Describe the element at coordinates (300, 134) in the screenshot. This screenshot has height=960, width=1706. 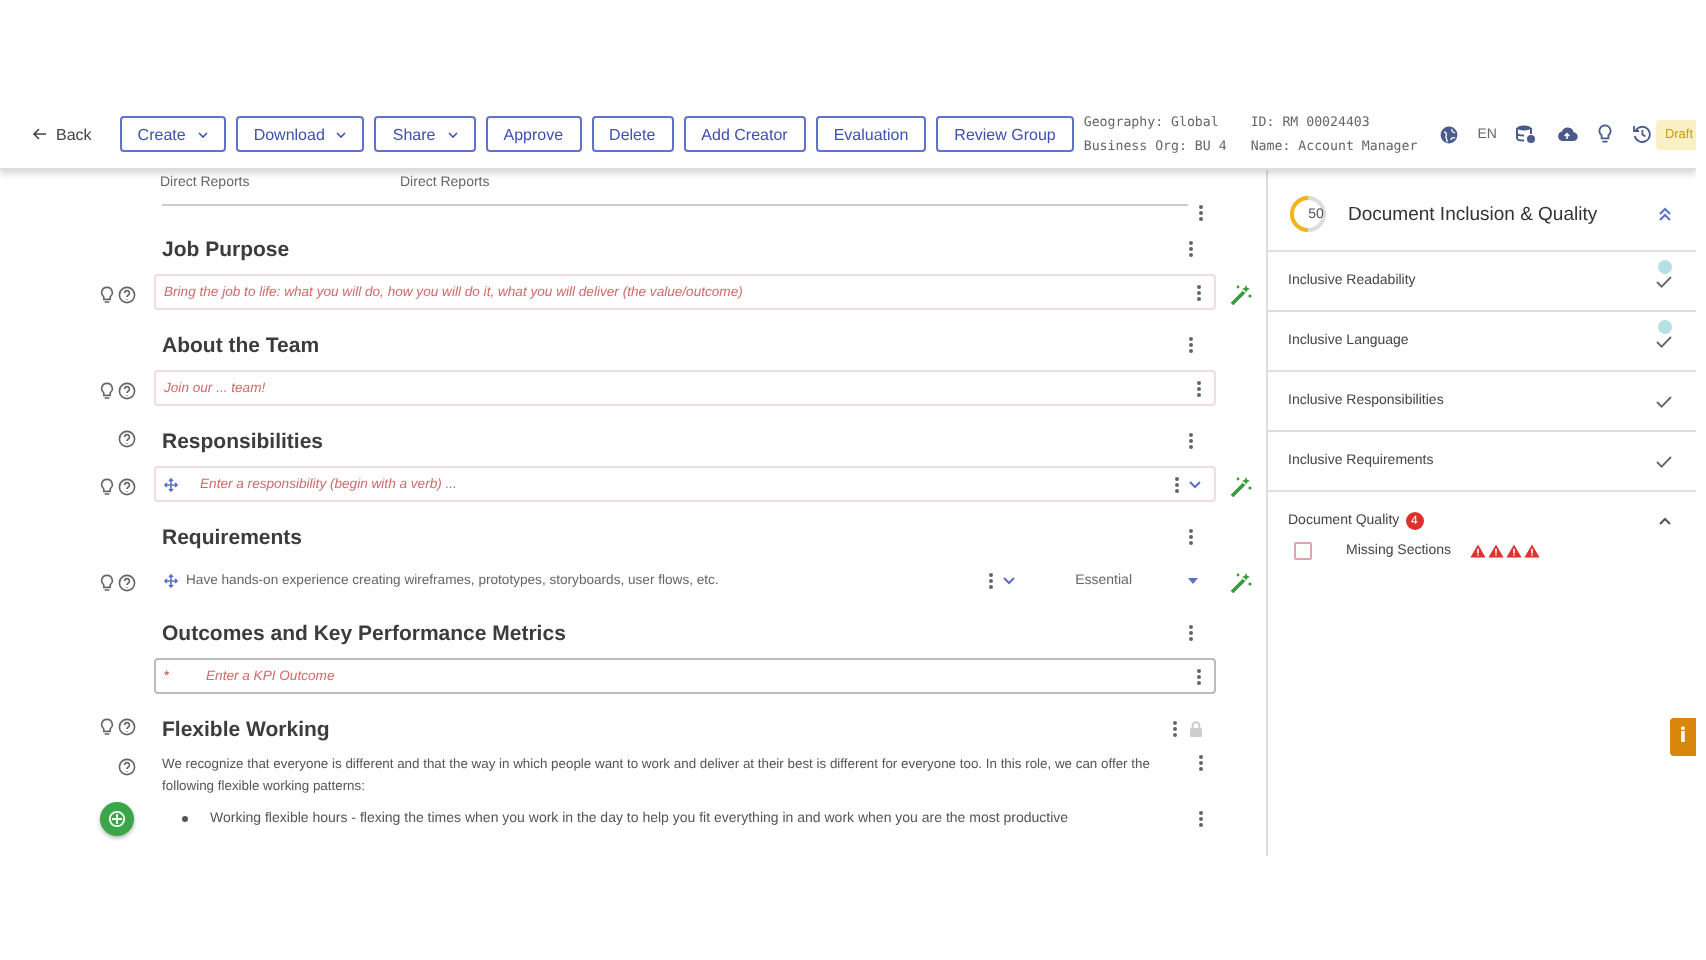
I see `toolbar-button: Download` at that location.